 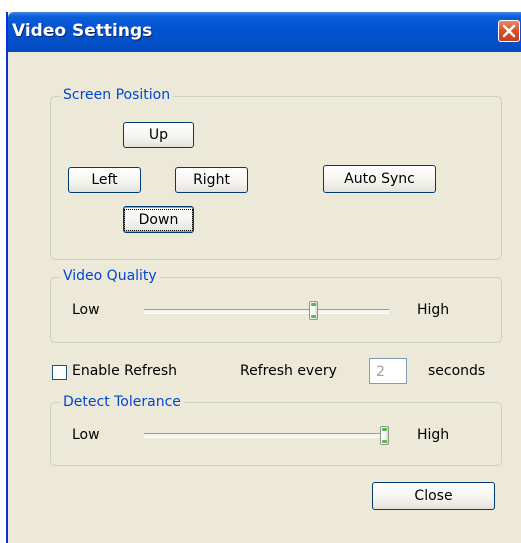 I want to click on up-button: Up, so click(x=158, y=135).